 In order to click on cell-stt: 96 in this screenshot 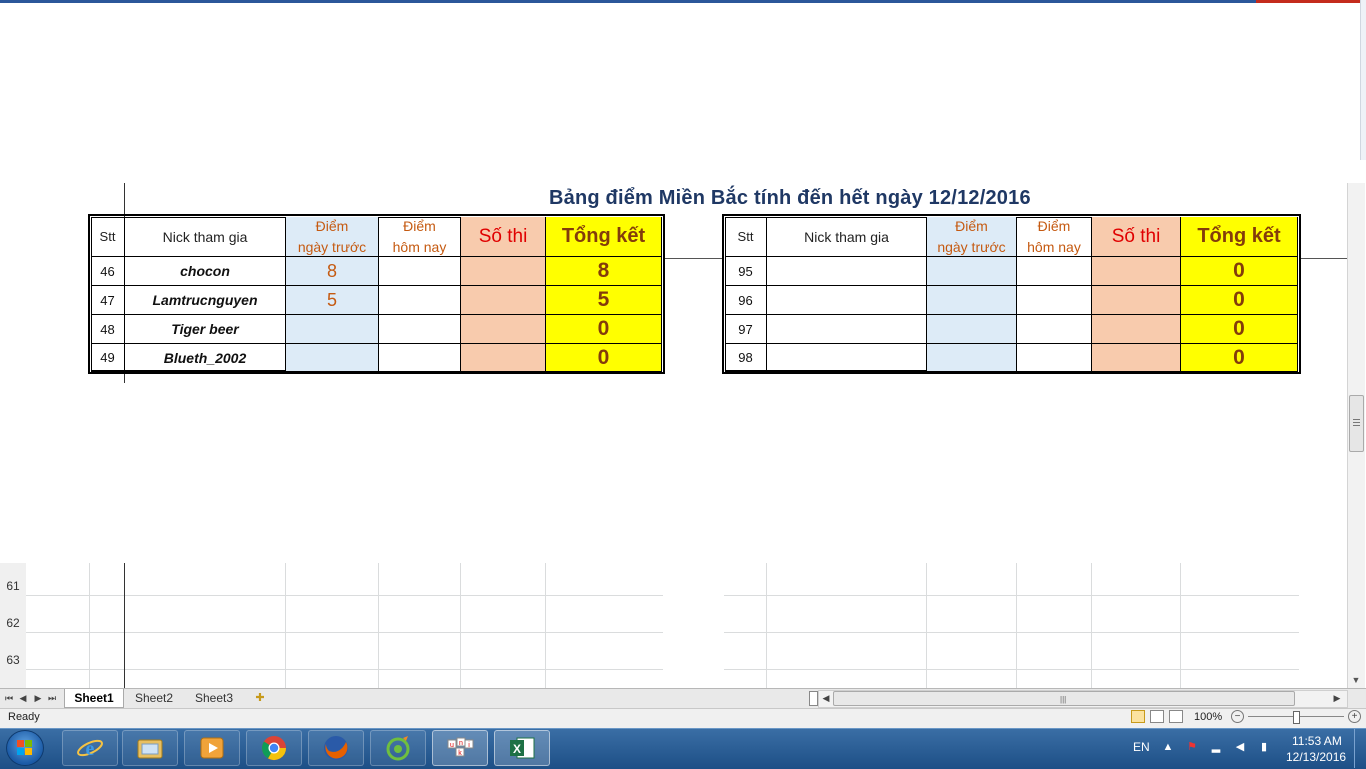, I will do `click(746, 300)`.